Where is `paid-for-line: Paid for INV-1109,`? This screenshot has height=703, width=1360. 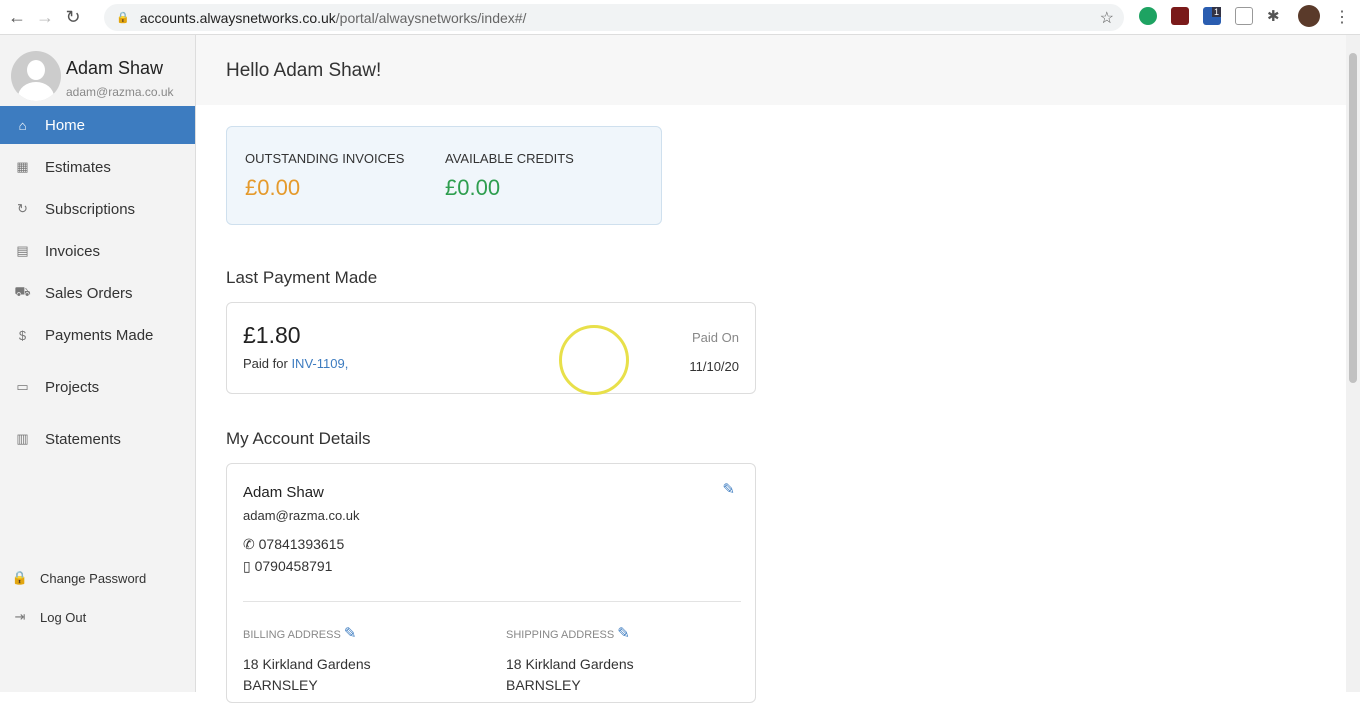 paid-for-line: Paid for INV-1109, is located at coordinates (295, 363).